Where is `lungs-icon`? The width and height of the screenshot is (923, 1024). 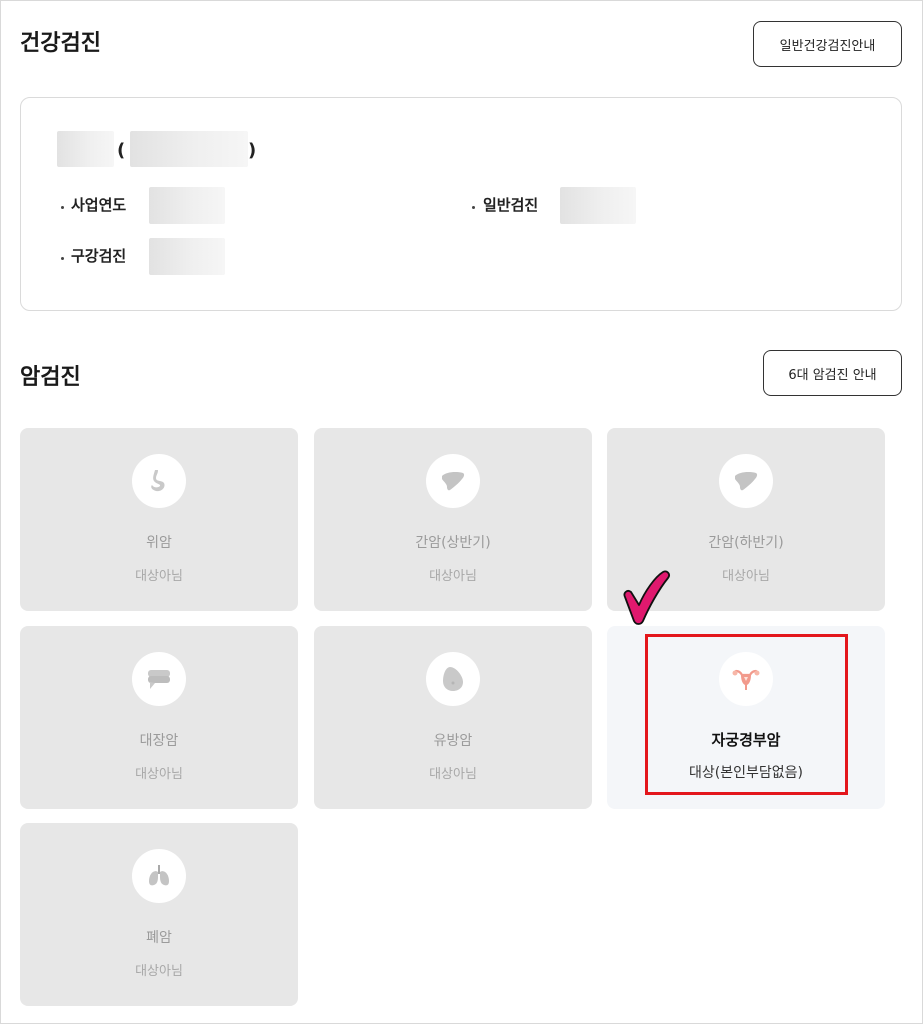
lungs-icon is located at coordinates (159, 876).